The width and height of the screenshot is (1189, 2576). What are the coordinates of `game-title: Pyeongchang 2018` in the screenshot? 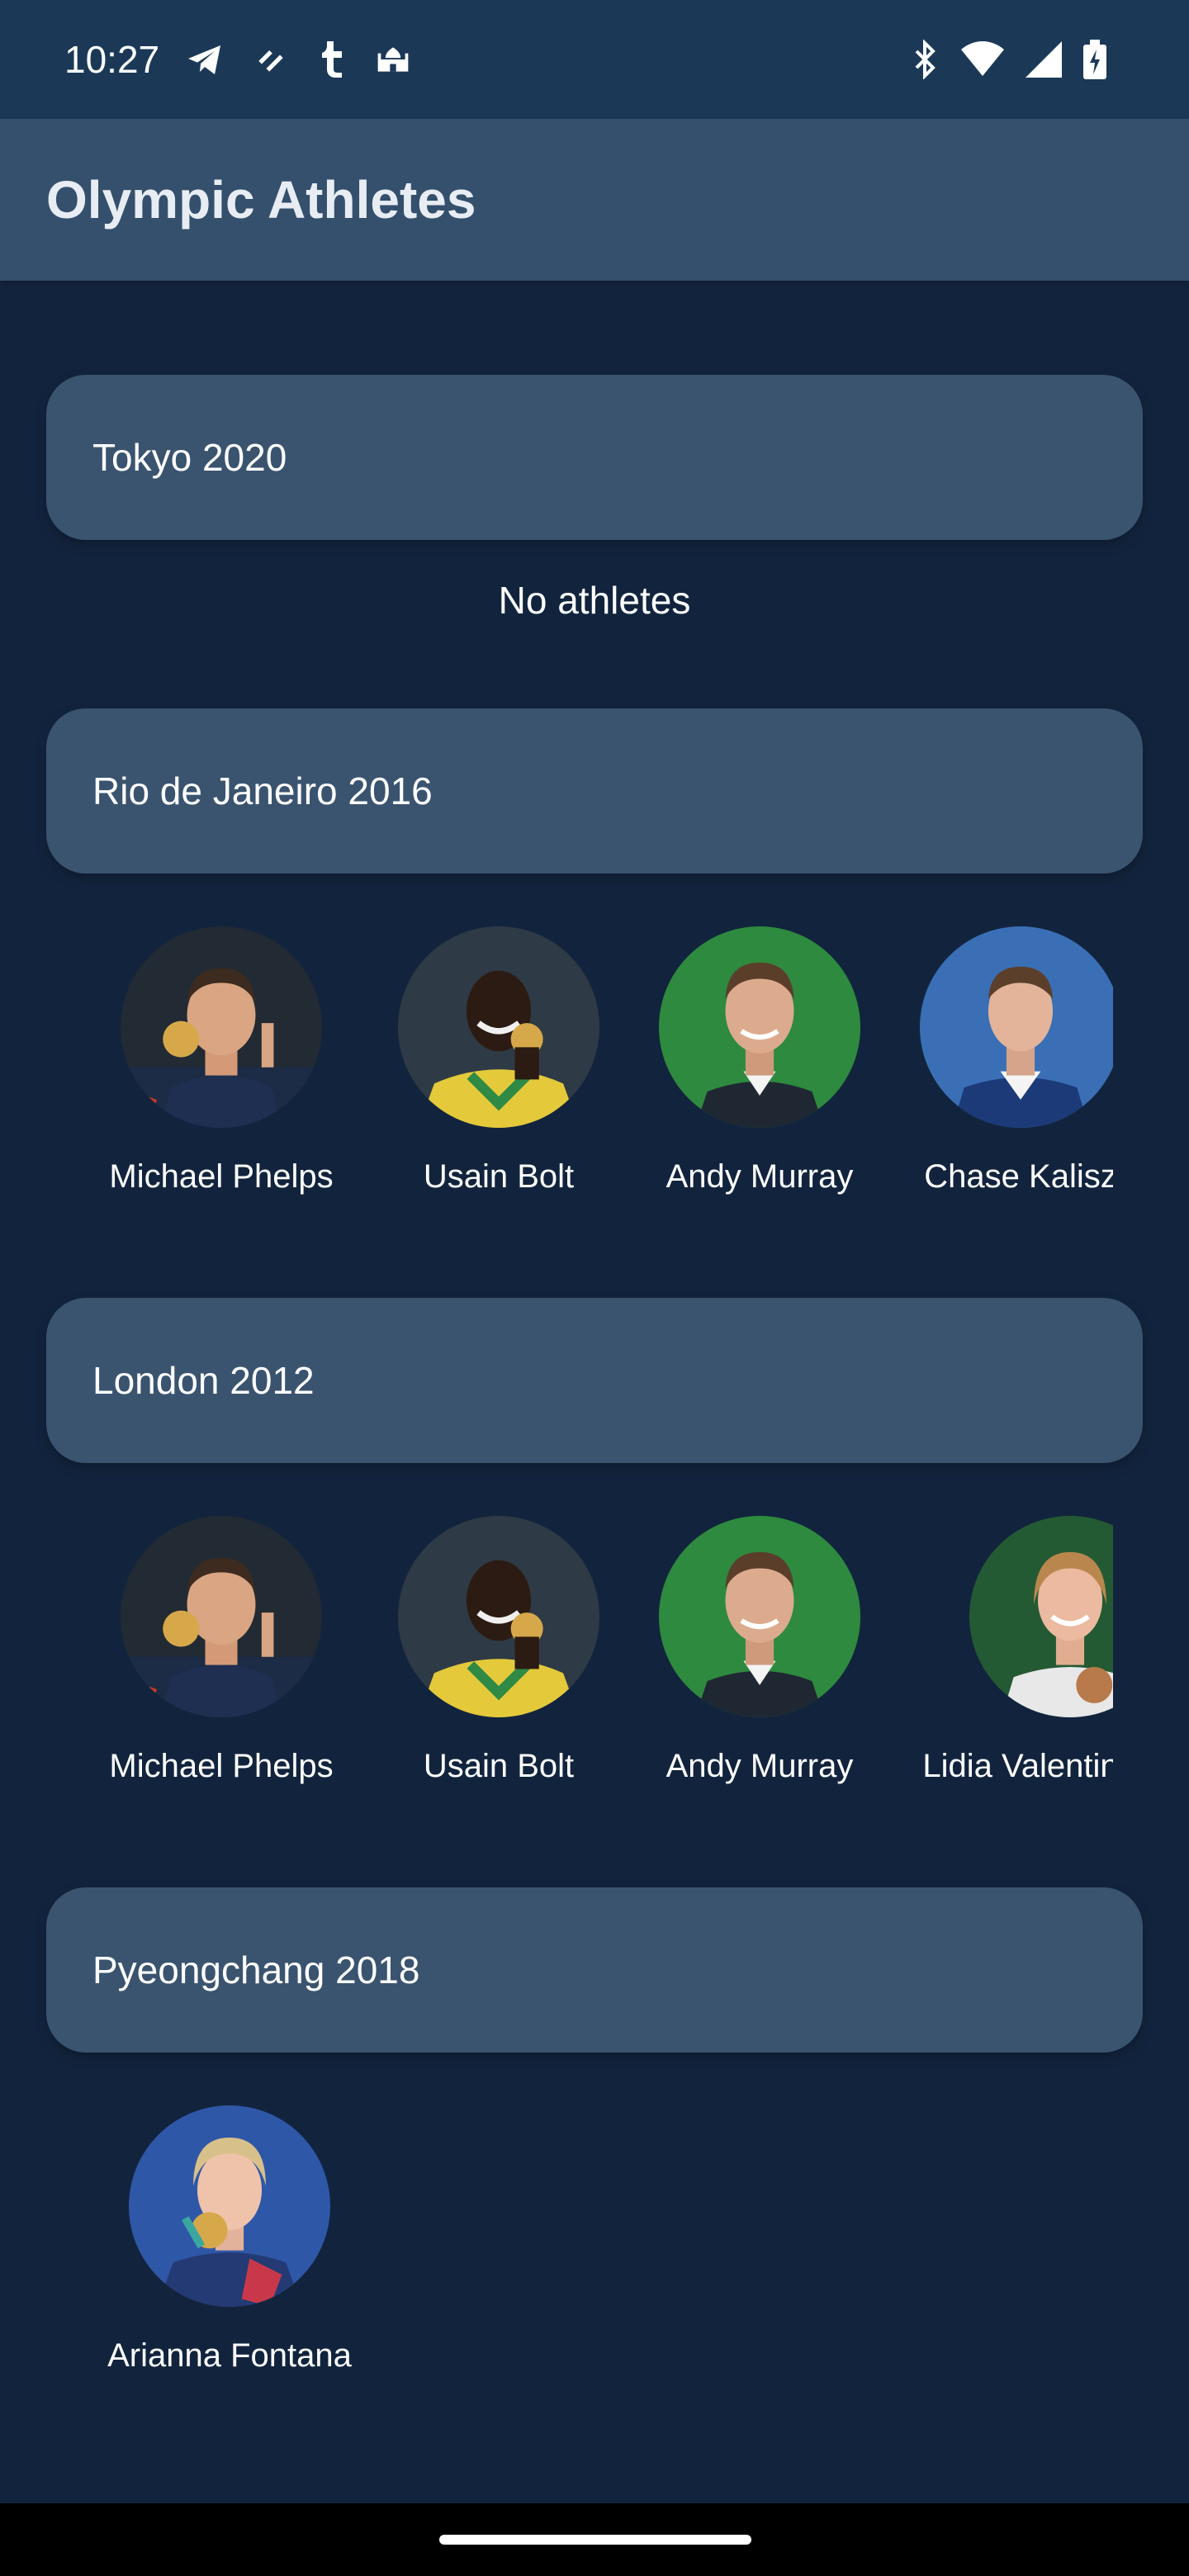 It's located at (256, 1970).